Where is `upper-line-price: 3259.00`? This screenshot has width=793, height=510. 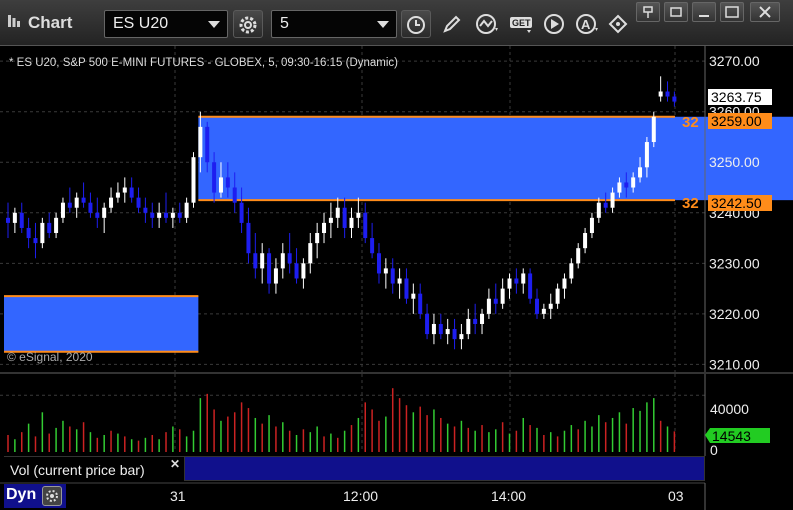
upper-line-price: 3259.00 is located at coordinates (736, 121).